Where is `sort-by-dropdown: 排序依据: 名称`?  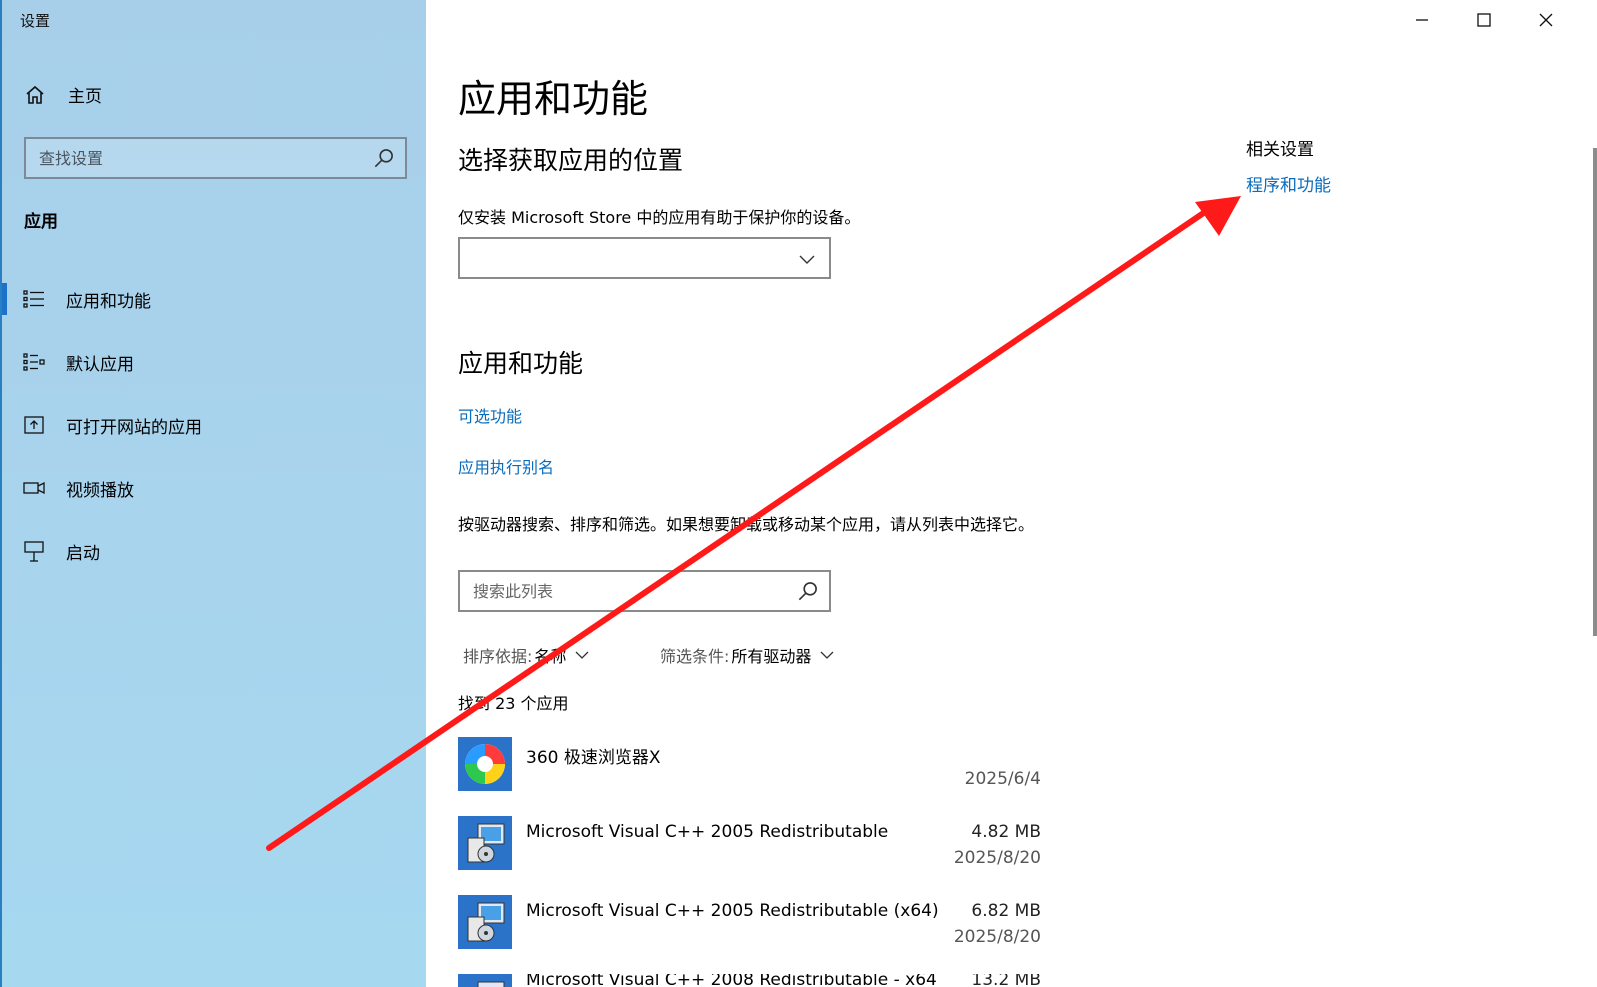
sort-by-dropdown: 排序依据: 名称 is located at coordinates (526, 655).